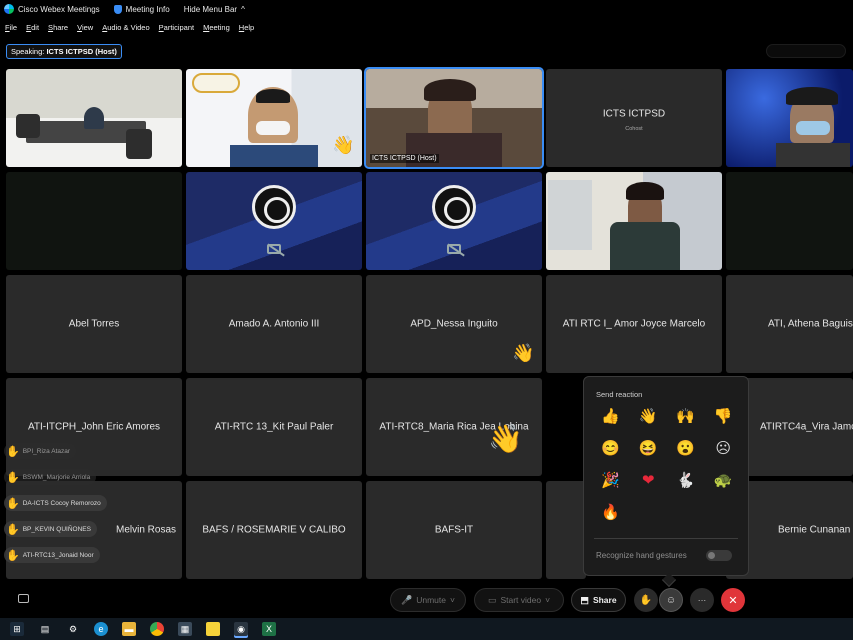  I want to click on shield-icon, so click(117, 9).